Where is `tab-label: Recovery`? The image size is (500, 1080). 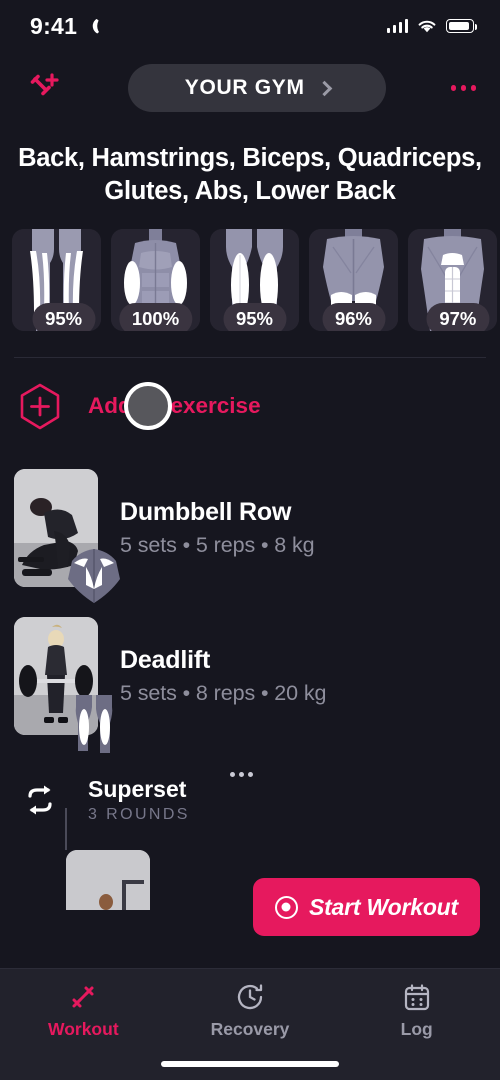 tab-label: Recovery is located at coordinates (250, 1029).